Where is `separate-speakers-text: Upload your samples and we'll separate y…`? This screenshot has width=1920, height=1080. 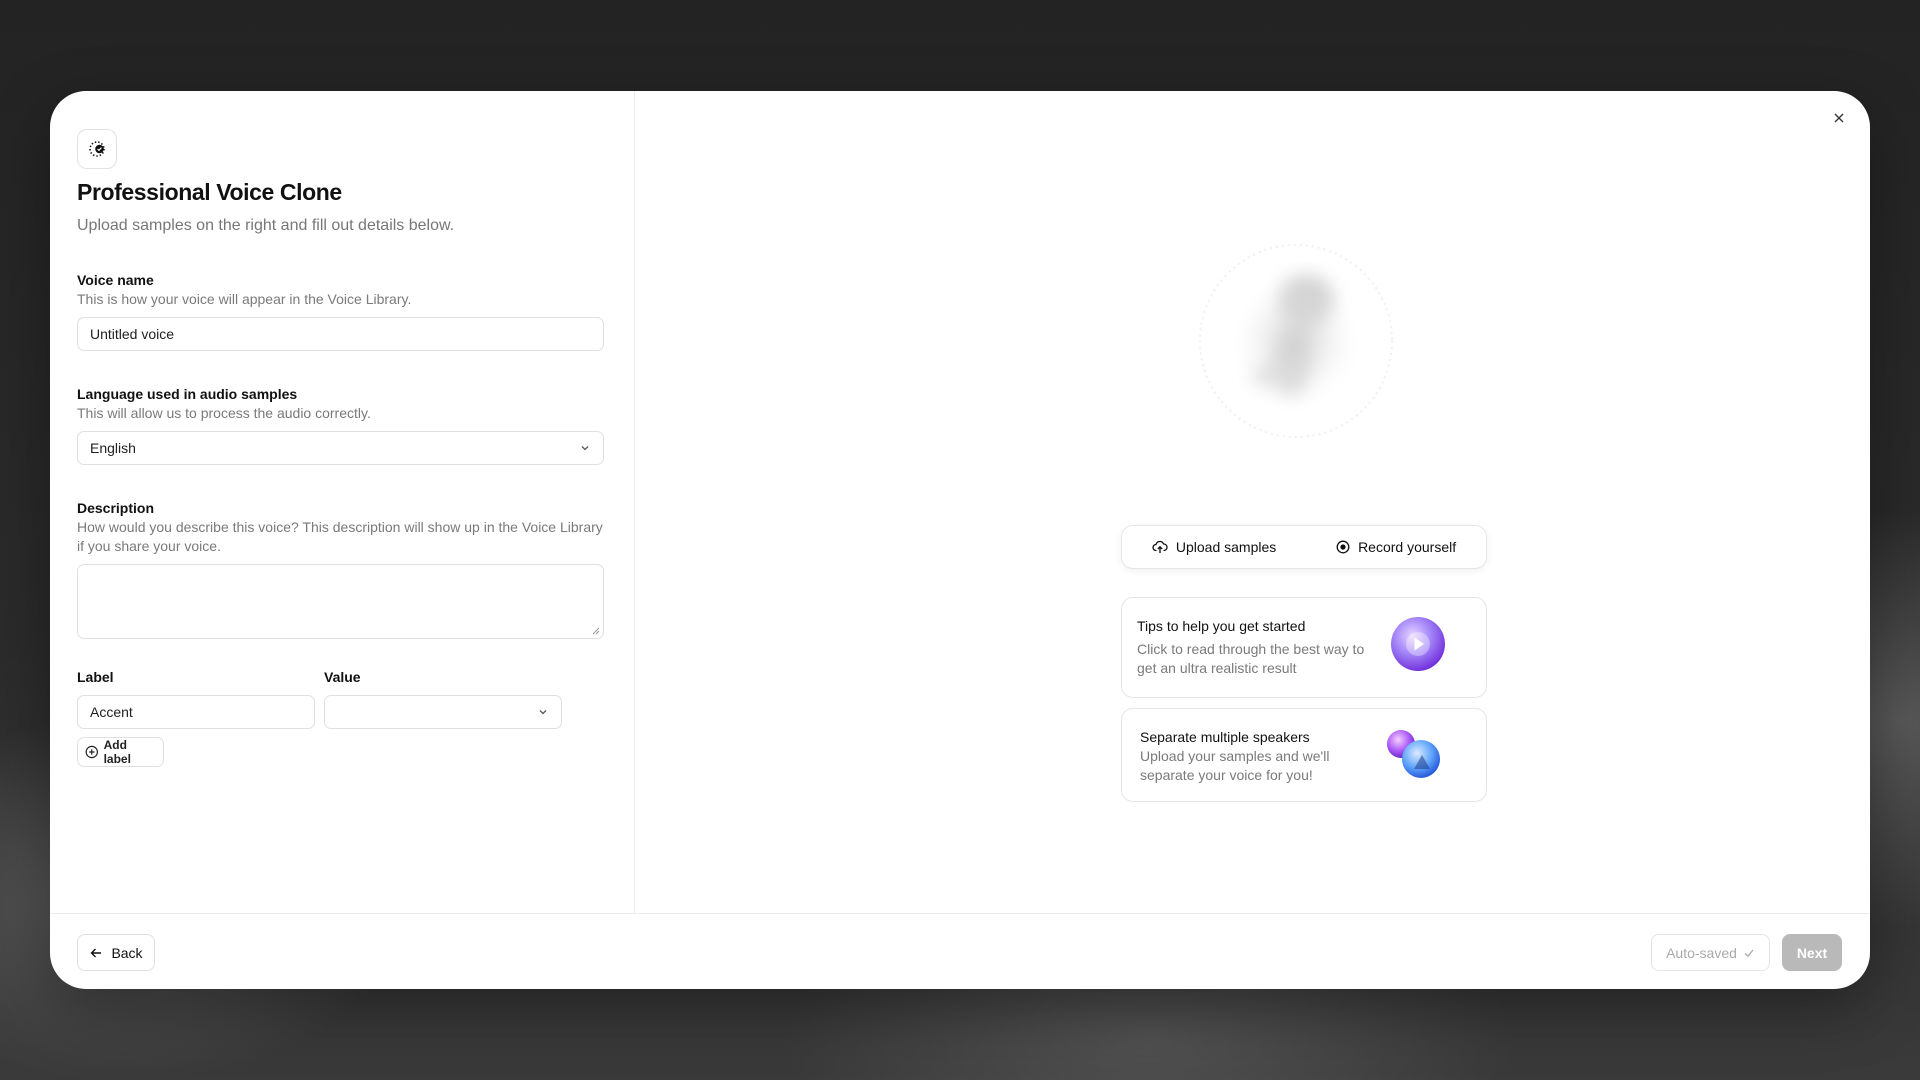 separate-speakers-text: Upload your samples and we'll separate y… is located at coordinates (1235, 765).